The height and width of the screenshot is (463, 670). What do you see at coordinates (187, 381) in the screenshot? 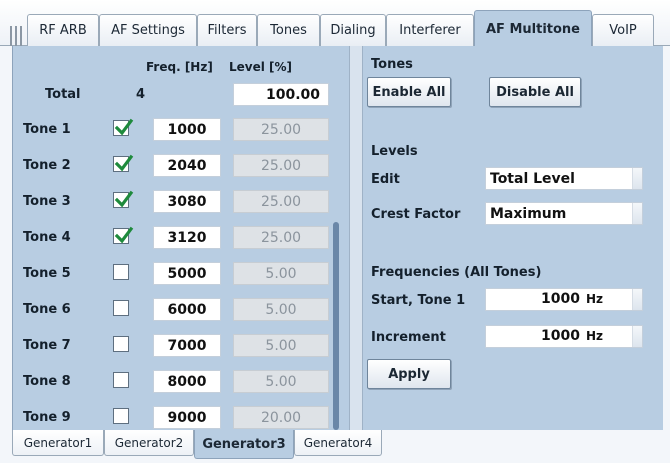
I see `tone-freq-field: 8000` at bounding box center [187, 381].